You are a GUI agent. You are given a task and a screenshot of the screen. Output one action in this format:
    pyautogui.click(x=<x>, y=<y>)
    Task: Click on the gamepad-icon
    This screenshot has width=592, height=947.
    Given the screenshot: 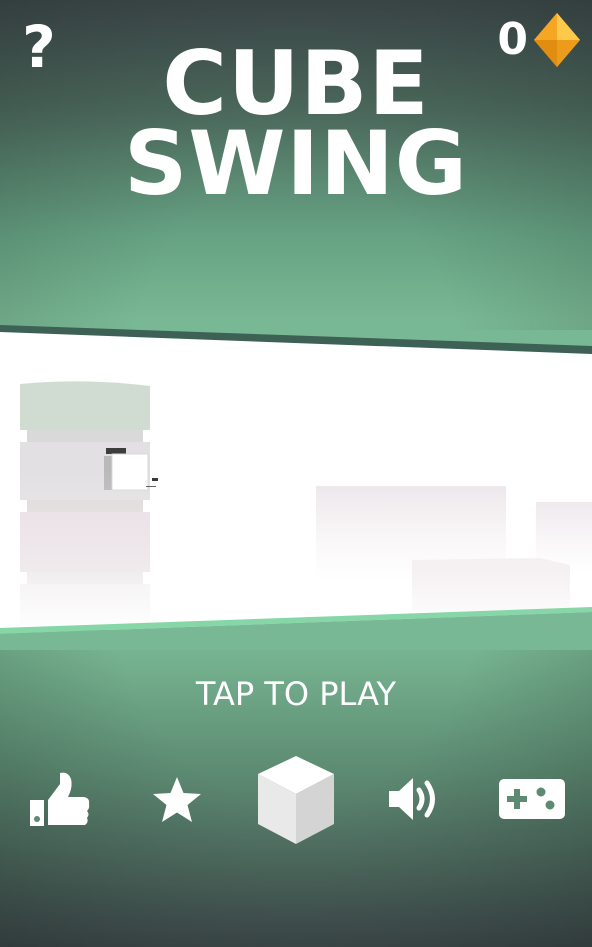 What is the action you would take?
    pyautogui.click(x=532, y=799)
    